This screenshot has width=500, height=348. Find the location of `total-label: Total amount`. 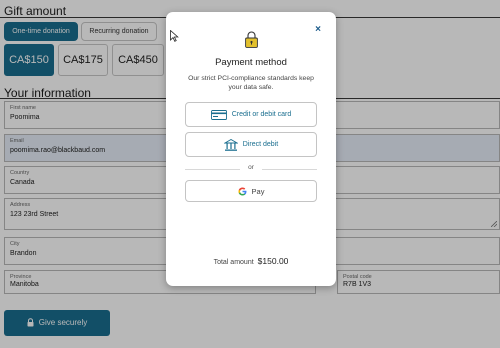

total-label: Total amount is located at coordinates (233, 262).